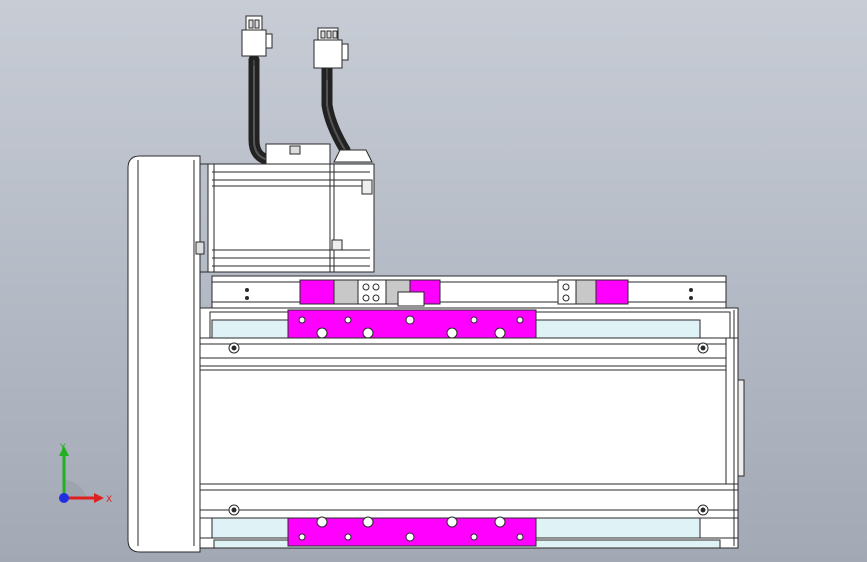  I want to click on magenta-plate-top, so click(412, 324).